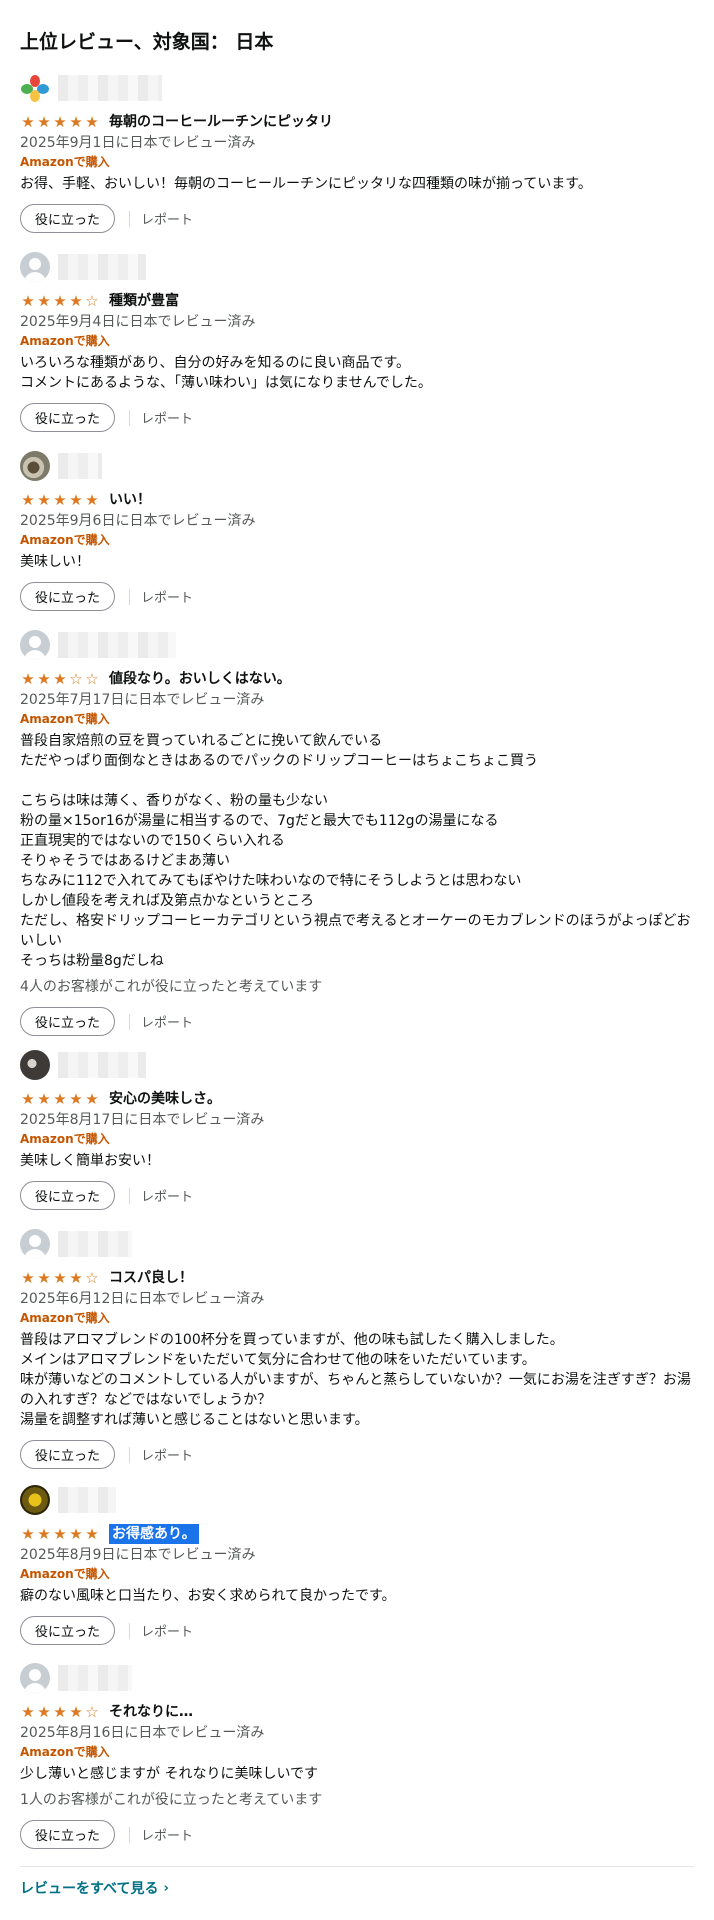  What do you see at coordinates (151, 1278) in the screenshot?
I see `review-title: コスパ良し！` at bounding box center [151, 1278].